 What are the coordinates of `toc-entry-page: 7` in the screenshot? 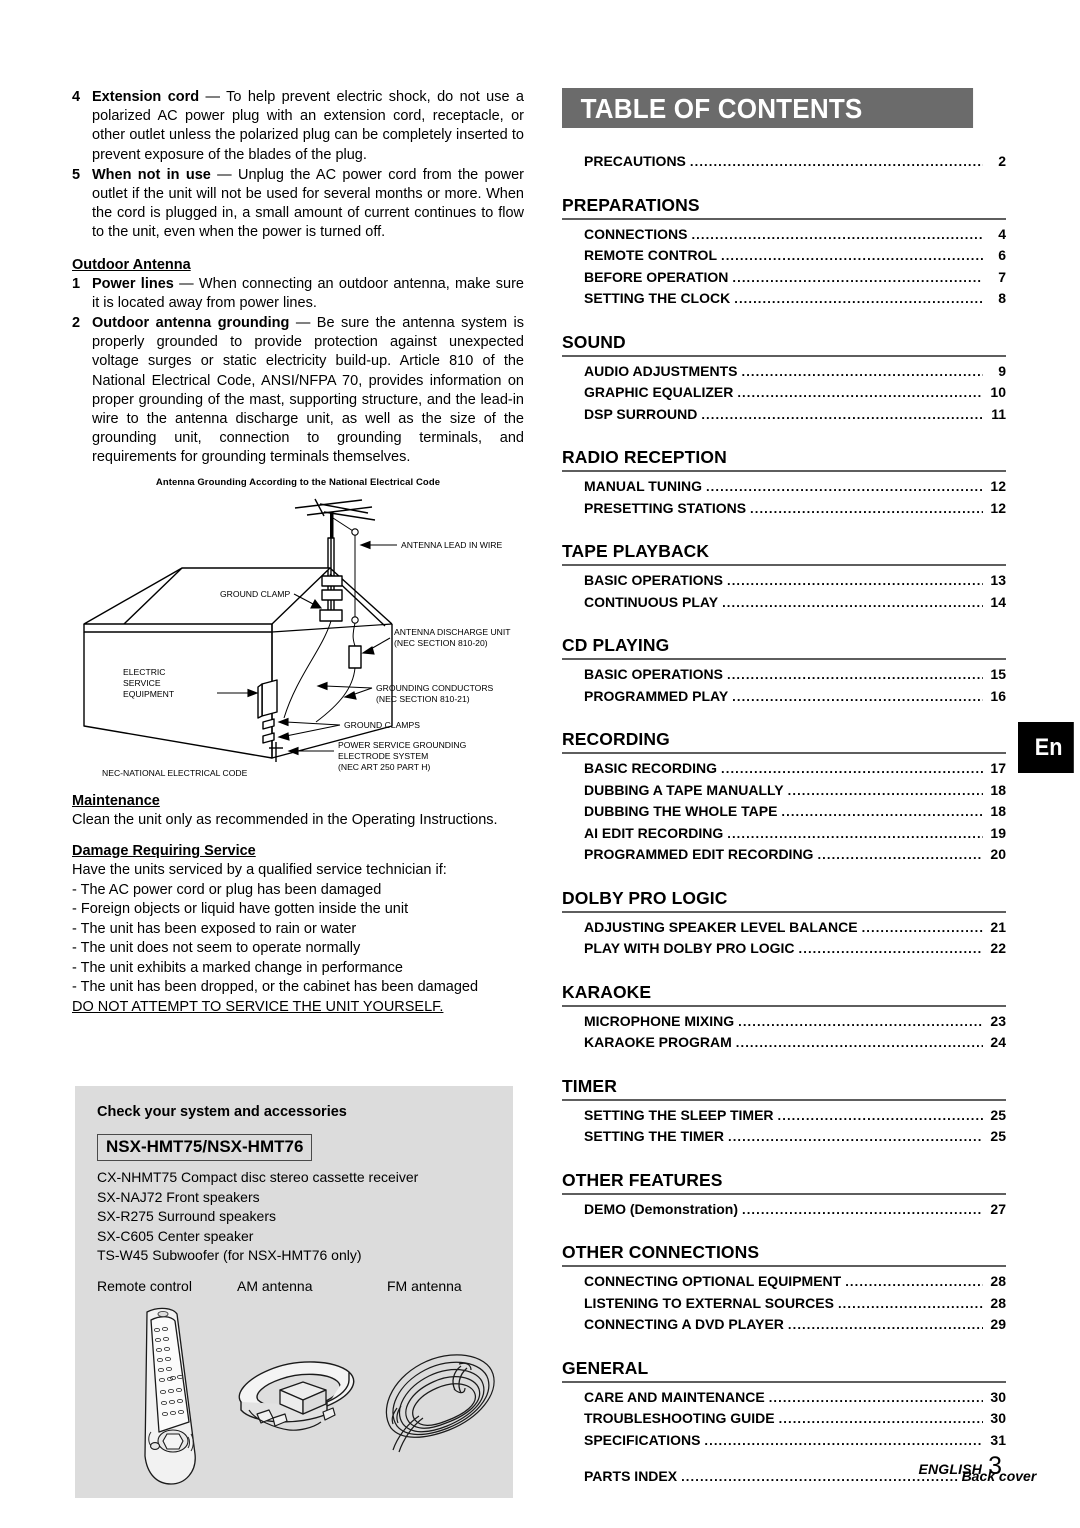 It's located at (1002, 276).